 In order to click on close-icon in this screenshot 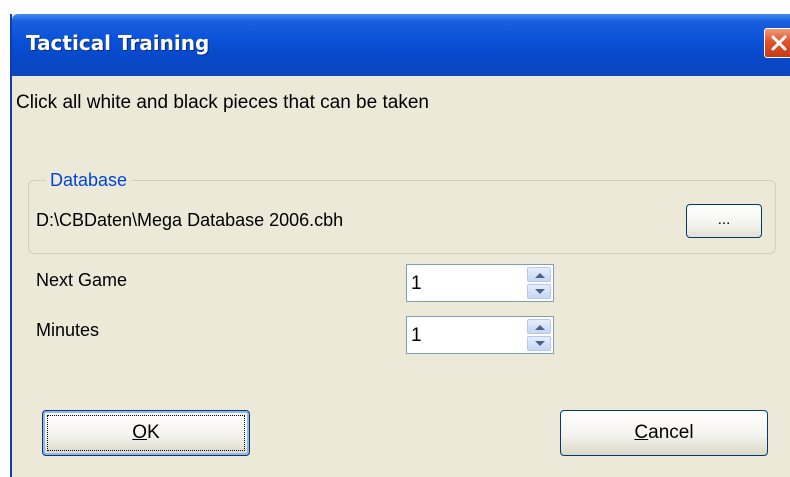, I will do `click(779, 43)`.